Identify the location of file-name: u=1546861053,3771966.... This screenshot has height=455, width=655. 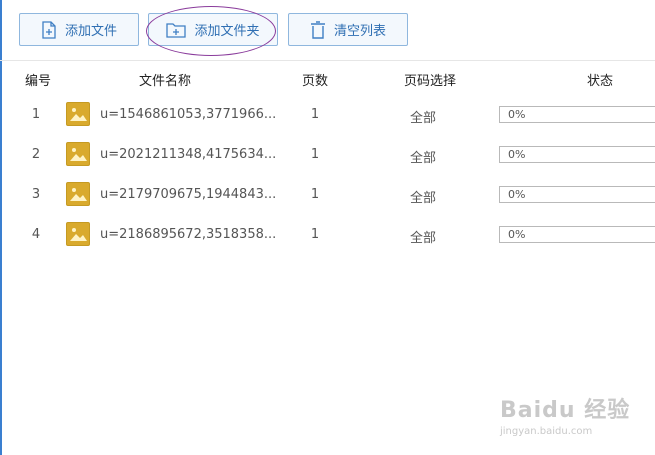
(188, 114).